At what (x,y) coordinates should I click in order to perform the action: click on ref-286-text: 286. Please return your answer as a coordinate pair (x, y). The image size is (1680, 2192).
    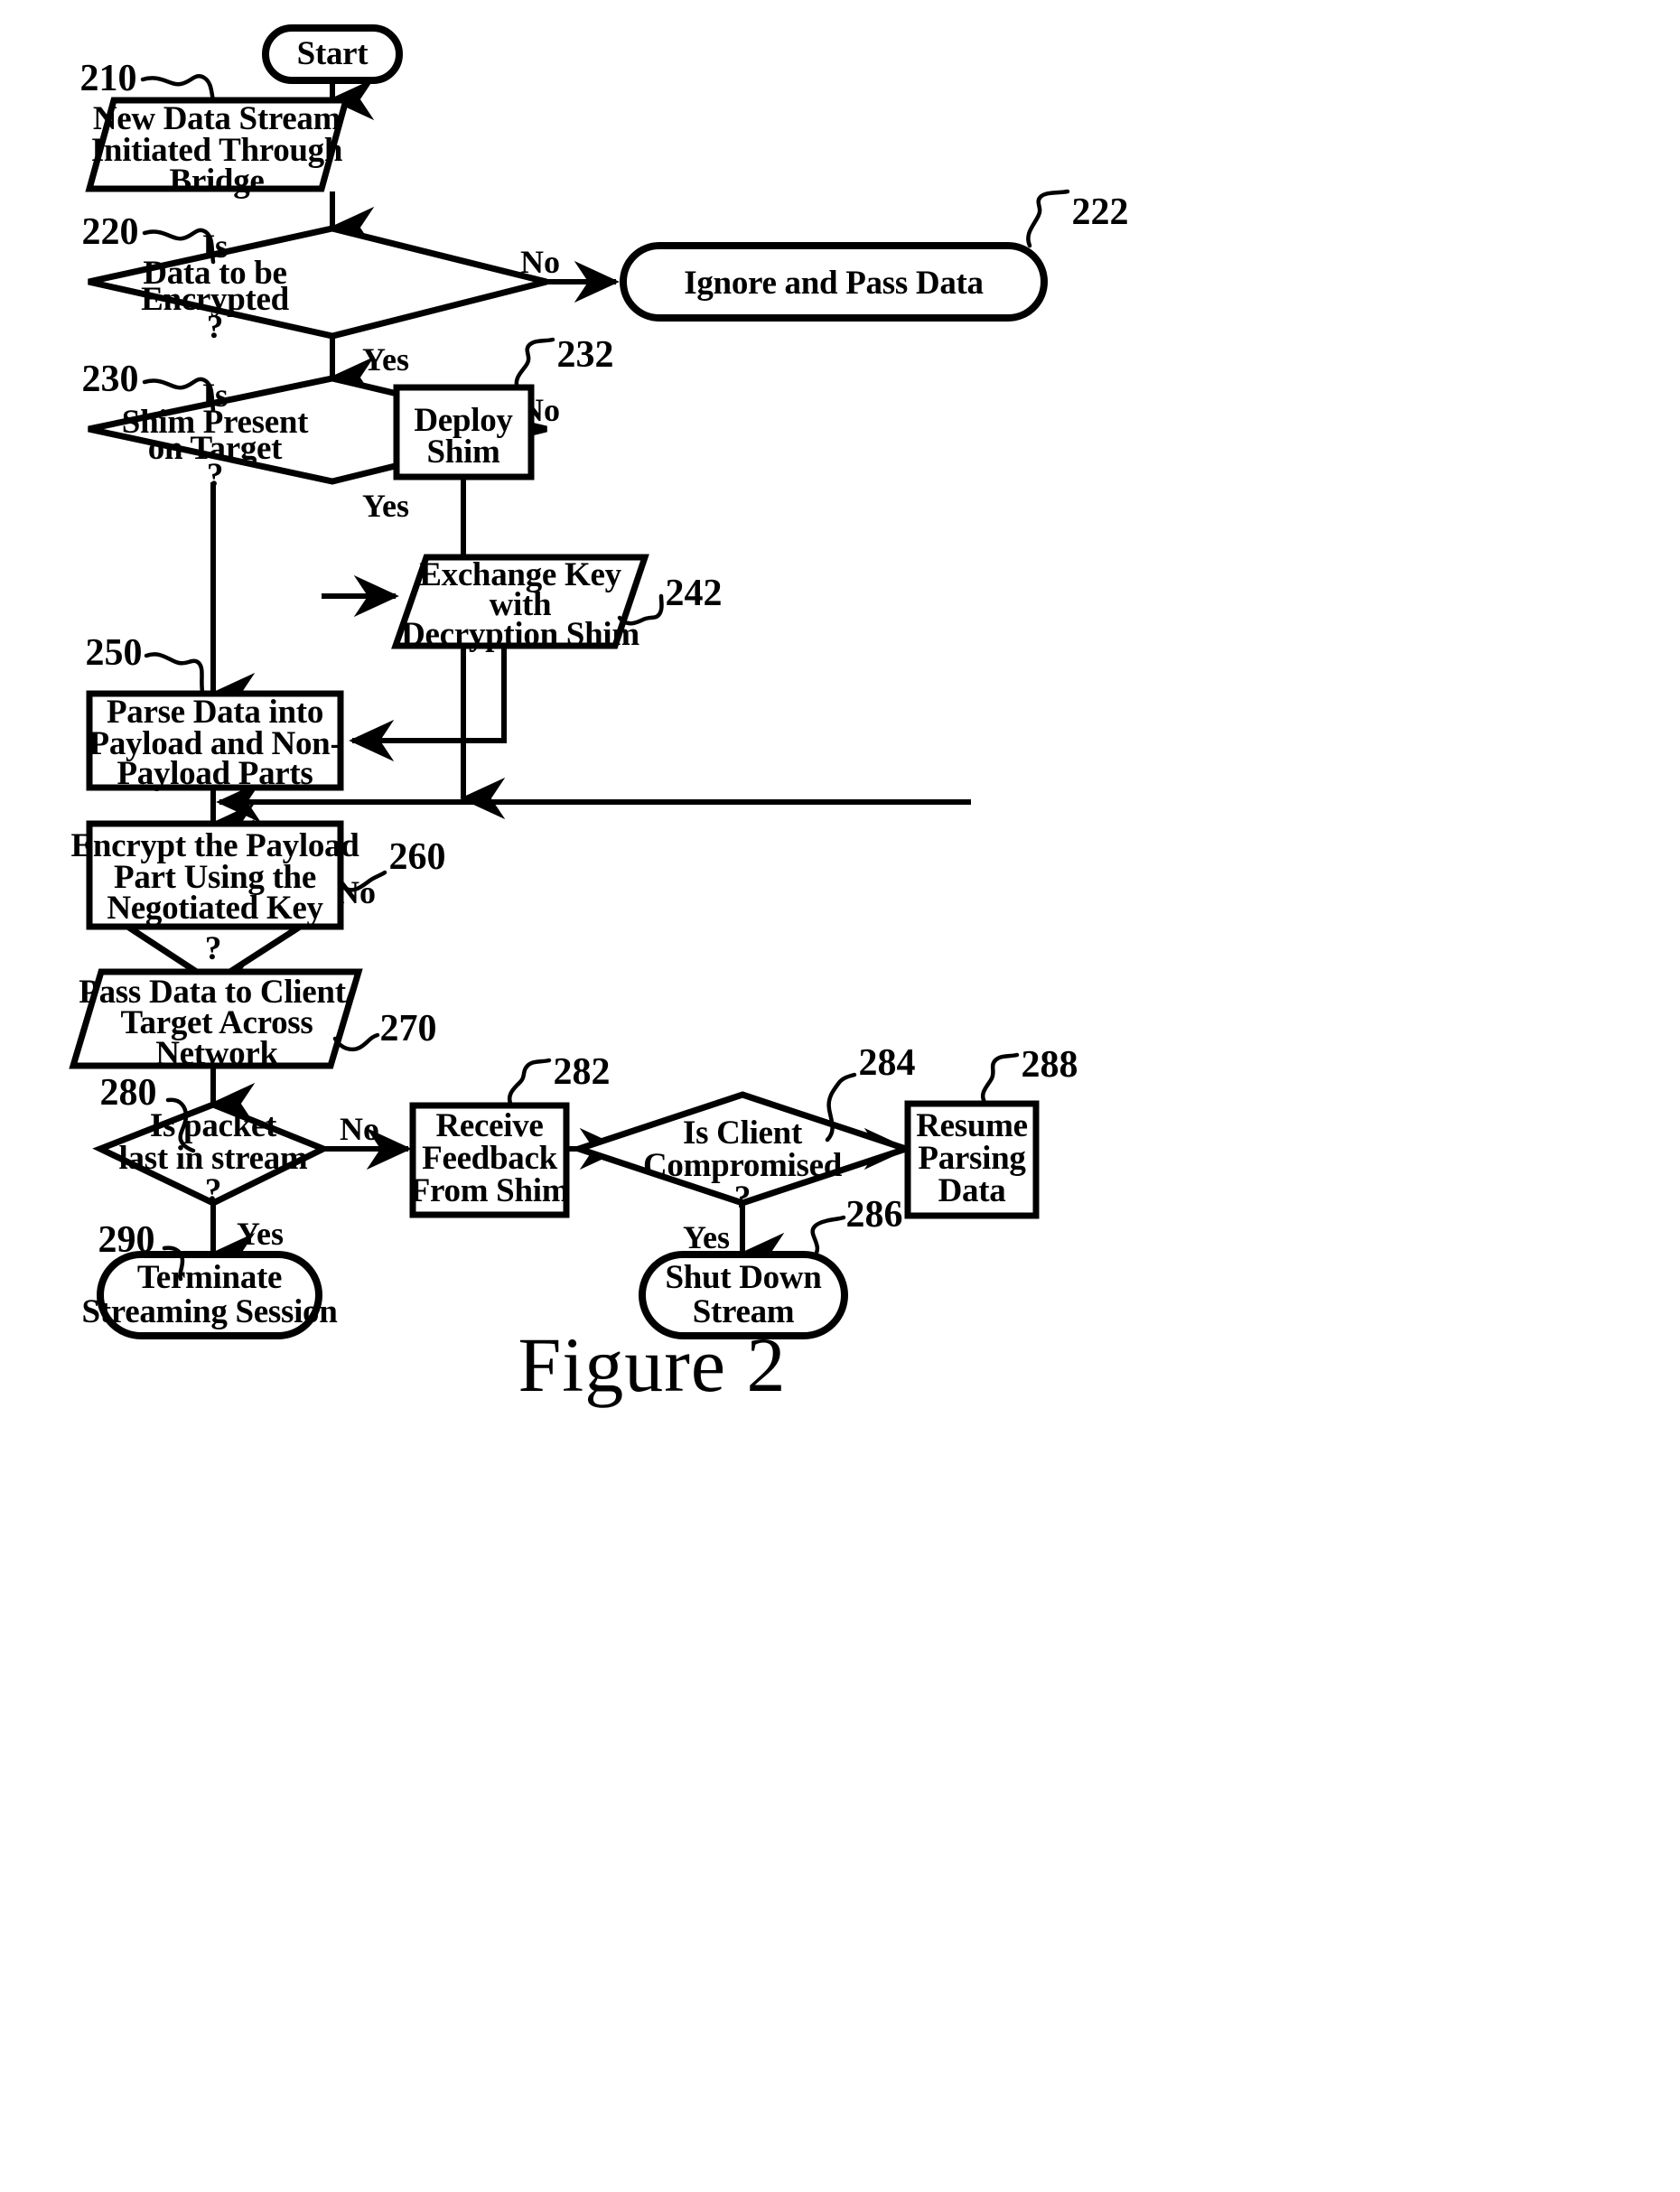
    Looking at the image, I should click on (875, 1215).